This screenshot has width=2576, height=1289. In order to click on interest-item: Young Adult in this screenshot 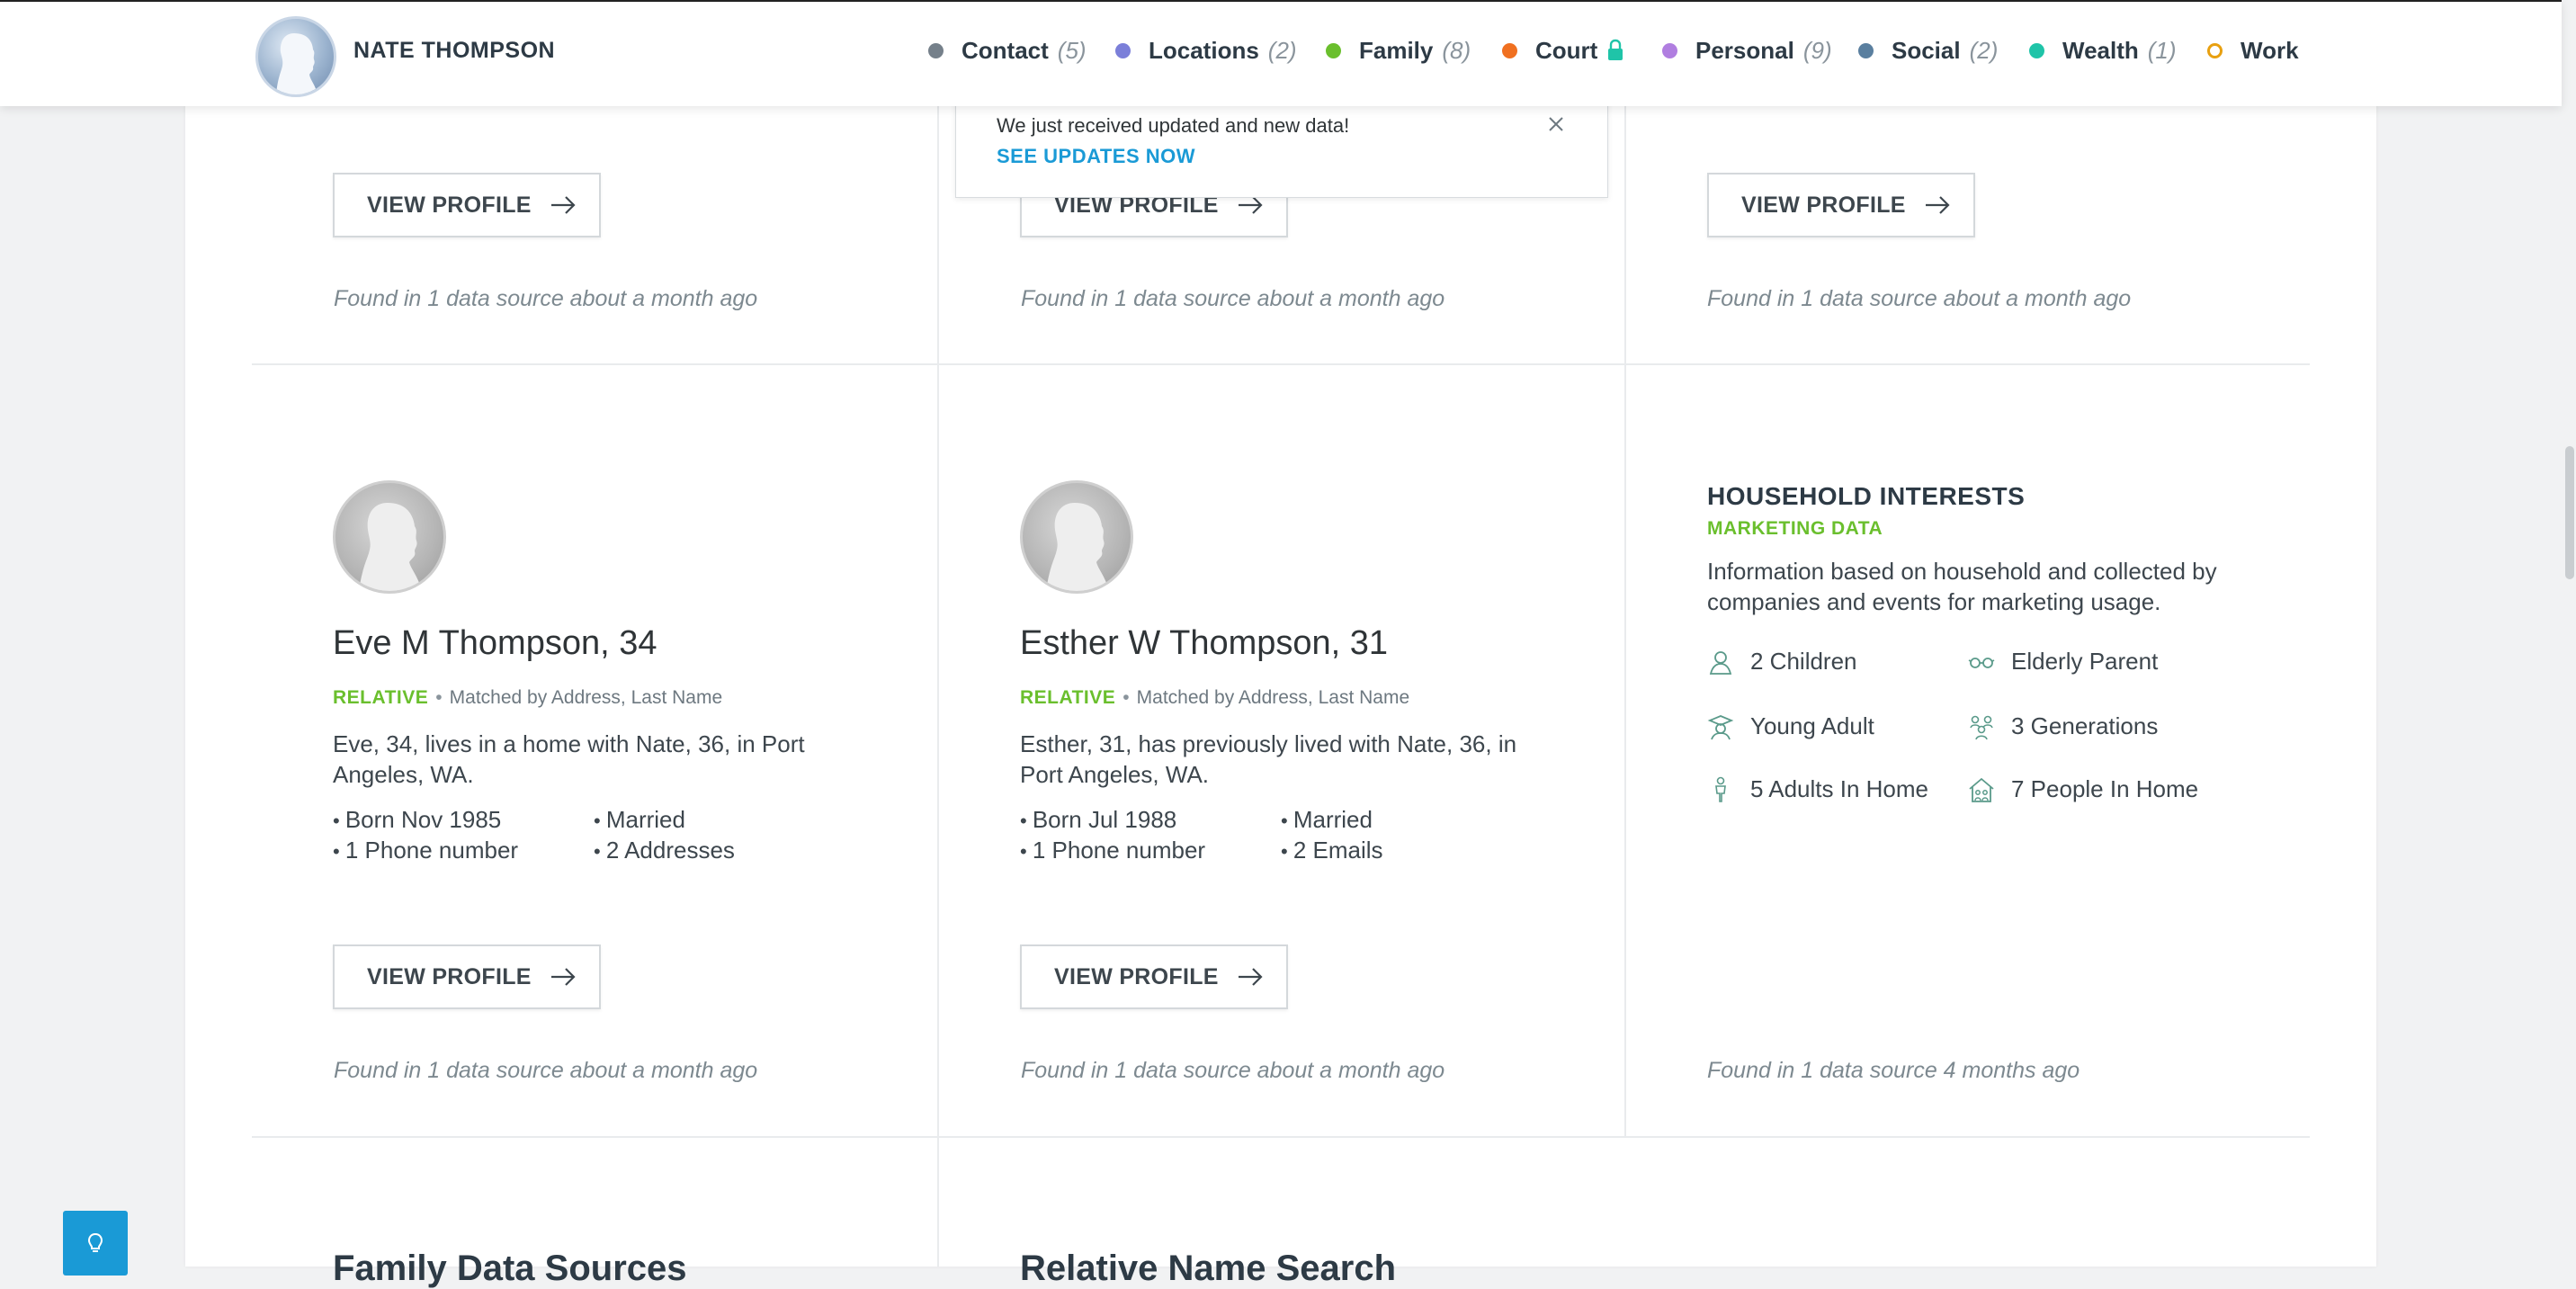, I will do `click(1790, 726)`.